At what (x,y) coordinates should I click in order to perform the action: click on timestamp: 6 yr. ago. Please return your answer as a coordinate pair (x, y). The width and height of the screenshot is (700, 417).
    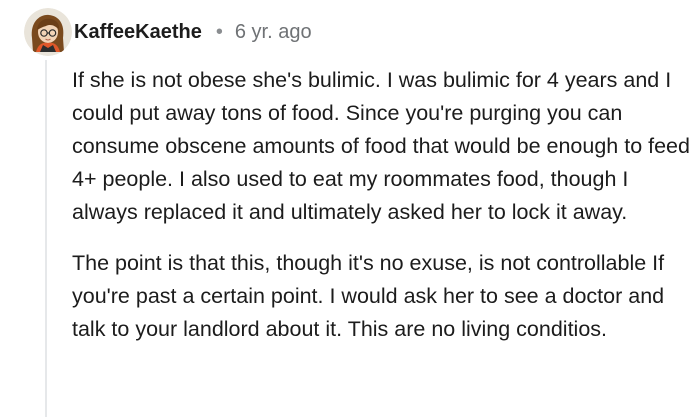
    Looking at the image, I should click on (273, 32).